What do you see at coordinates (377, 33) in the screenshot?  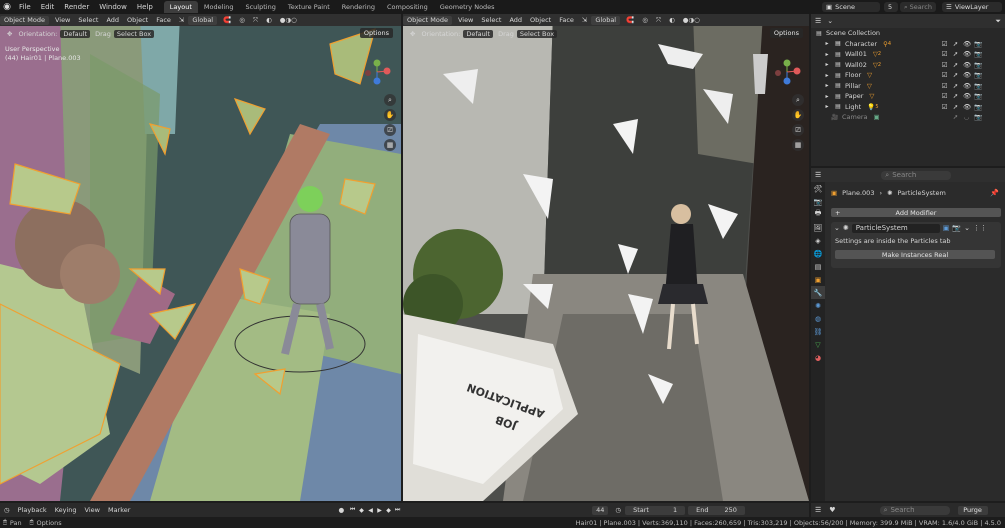 I see `left-options-button: Options` at bounding box center [377, 33].